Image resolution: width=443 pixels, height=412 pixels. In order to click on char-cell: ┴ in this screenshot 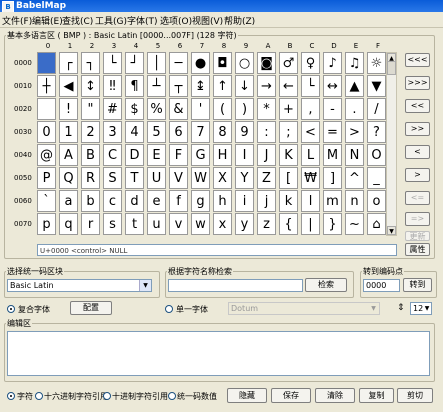, I will do `click(156, 86)`.